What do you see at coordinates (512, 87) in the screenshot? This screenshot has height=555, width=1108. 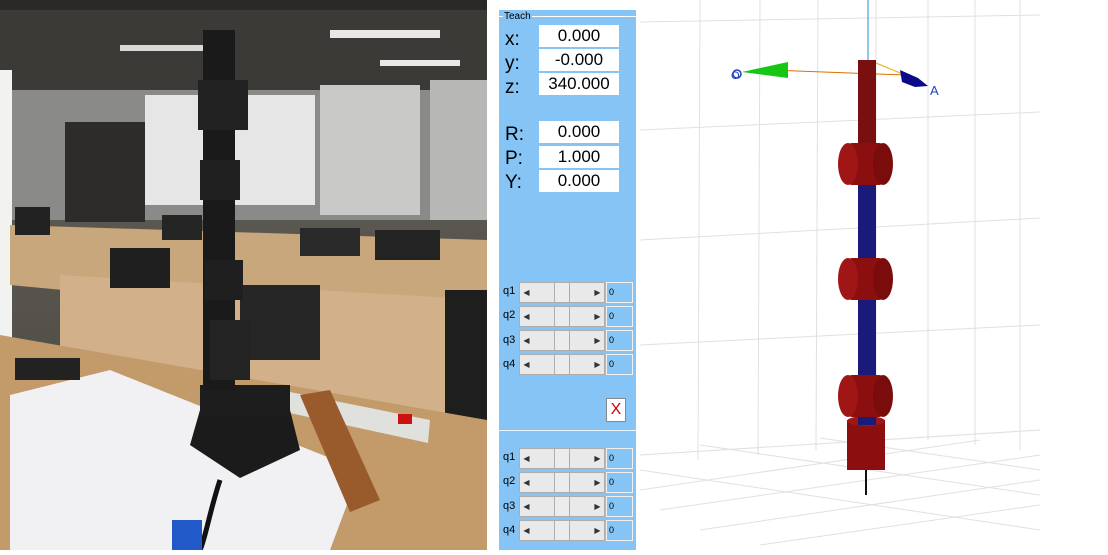 I see `z-label: z:` at bounding box center [512, 87].